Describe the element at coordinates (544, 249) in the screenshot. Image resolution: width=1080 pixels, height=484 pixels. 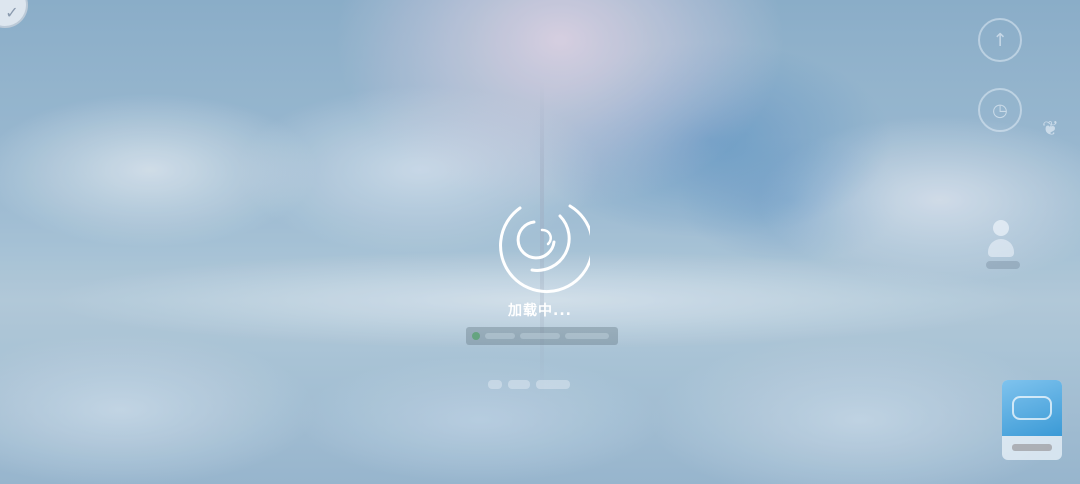
I see `loading-spinner-icon` at that location.